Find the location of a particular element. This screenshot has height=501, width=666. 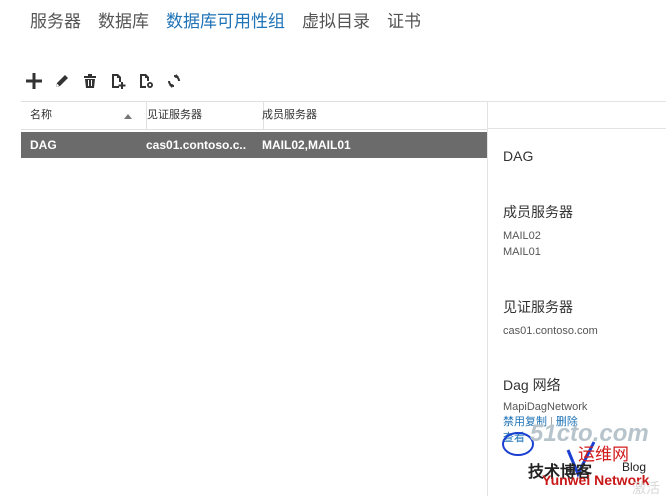

top-nav-tabs: 服务器 数据库 数据库可用性组 虚拟目录 证书 is located at coordinates (234, 23).